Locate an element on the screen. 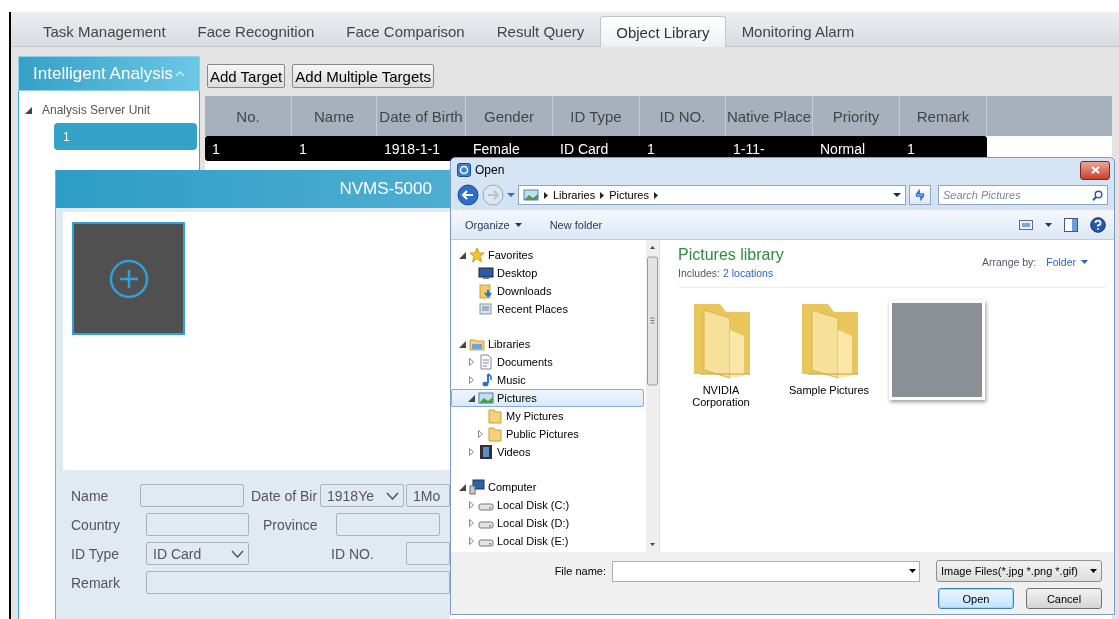 This screenshot has width=1119, height=619. table-cell-text: Female is located at coordinates (496, 149).